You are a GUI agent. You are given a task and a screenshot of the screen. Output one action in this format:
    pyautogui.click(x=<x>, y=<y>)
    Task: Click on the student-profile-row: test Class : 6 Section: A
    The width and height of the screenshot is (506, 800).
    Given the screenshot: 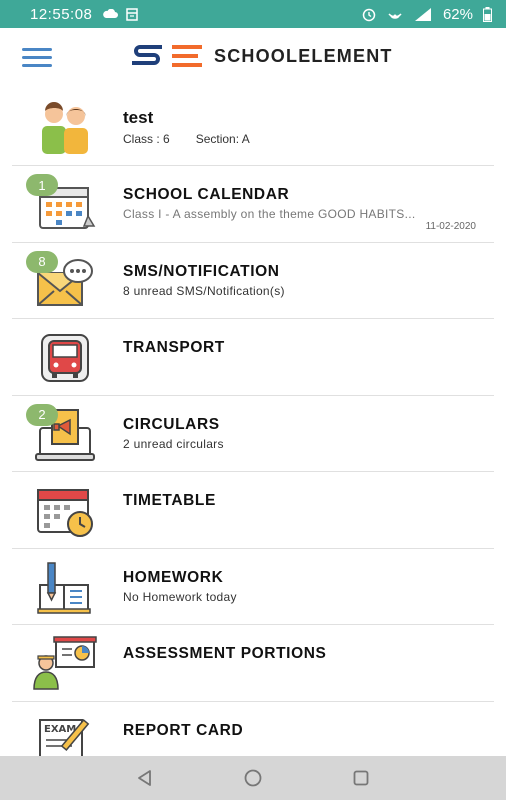 What is the action you would take?
    pyautogui.click(x=253, y=126)
    